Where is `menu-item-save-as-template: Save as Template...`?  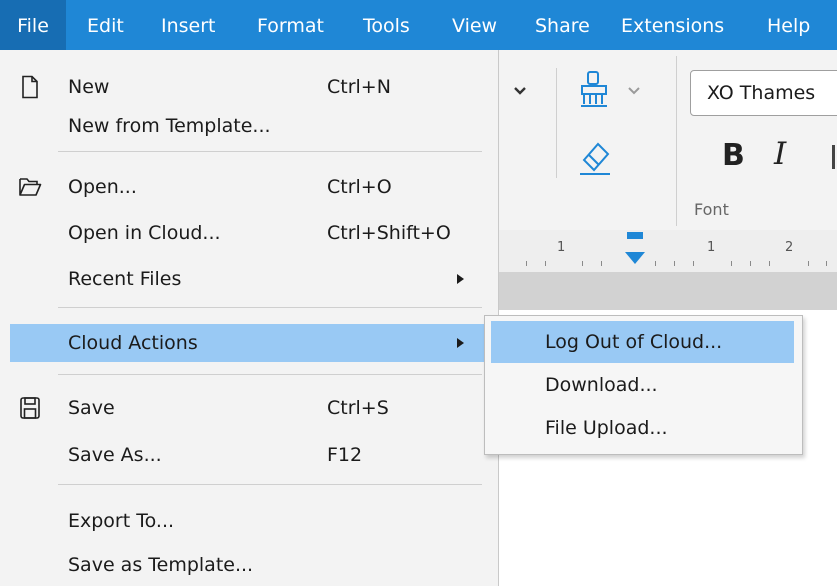 menu-item-save-as-template: Save as Template... is located at coordinates (249, 565).